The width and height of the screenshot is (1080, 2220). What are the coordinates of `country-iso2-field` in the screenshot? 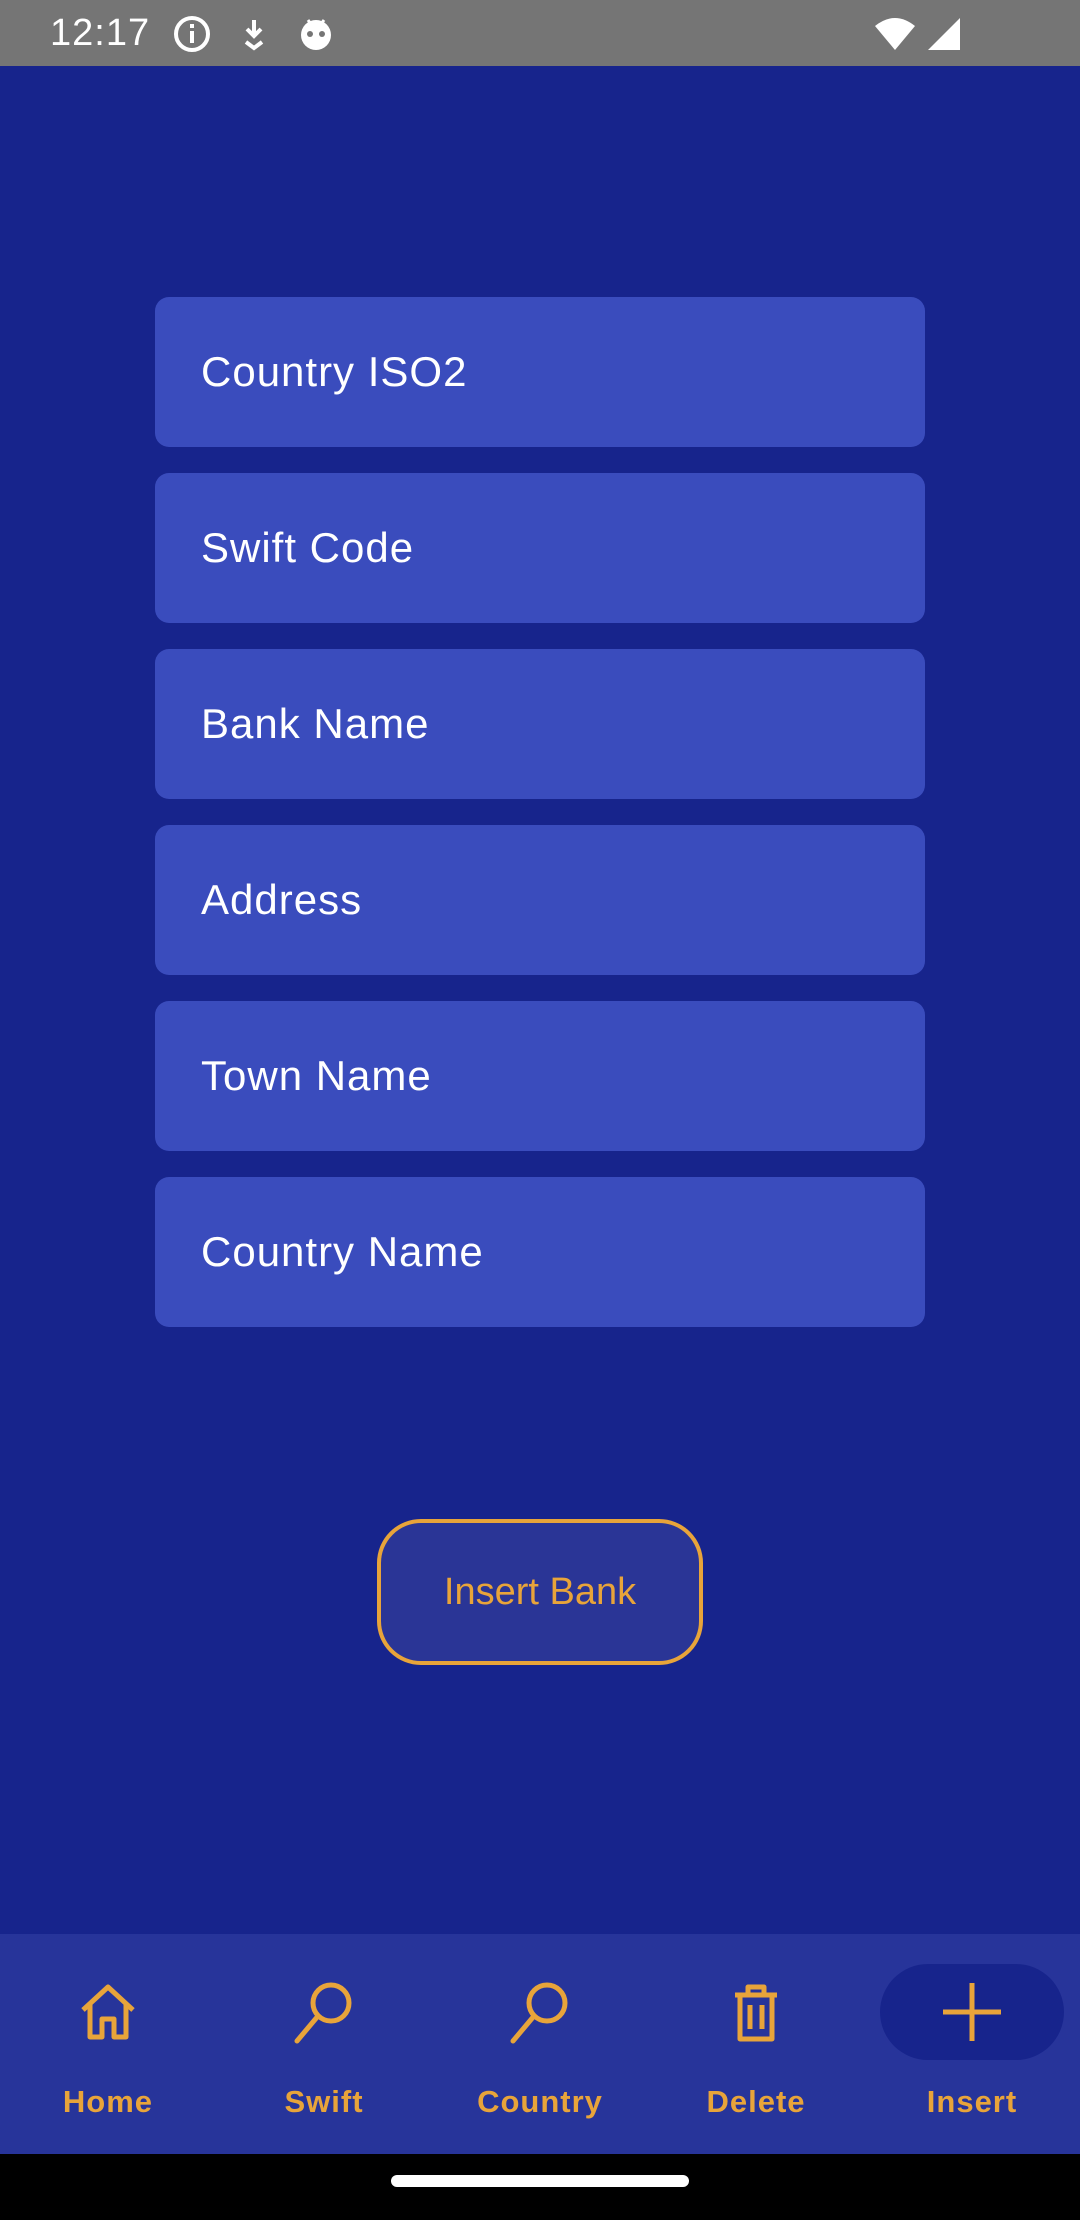 It's located at (540, 372).